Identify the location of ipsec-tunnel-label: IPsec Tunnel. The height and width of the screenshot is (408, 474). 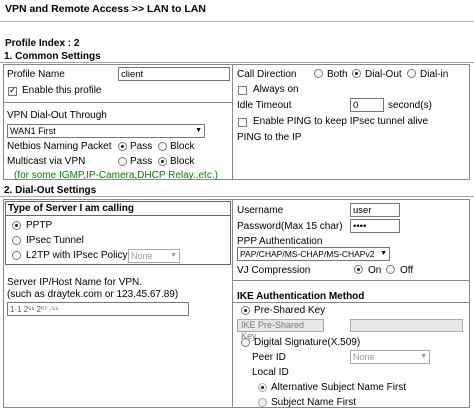
(55, 240).